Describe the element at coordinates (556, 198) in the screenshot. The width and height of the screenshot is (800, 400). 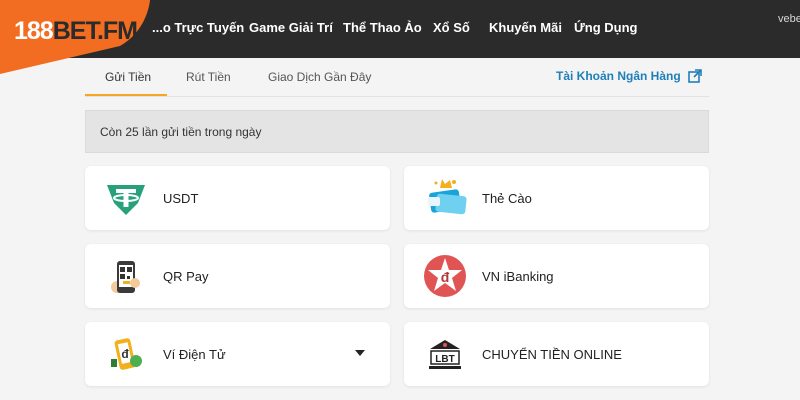
I see `method-scratch-card-card: Thẻ Cào` at that location.